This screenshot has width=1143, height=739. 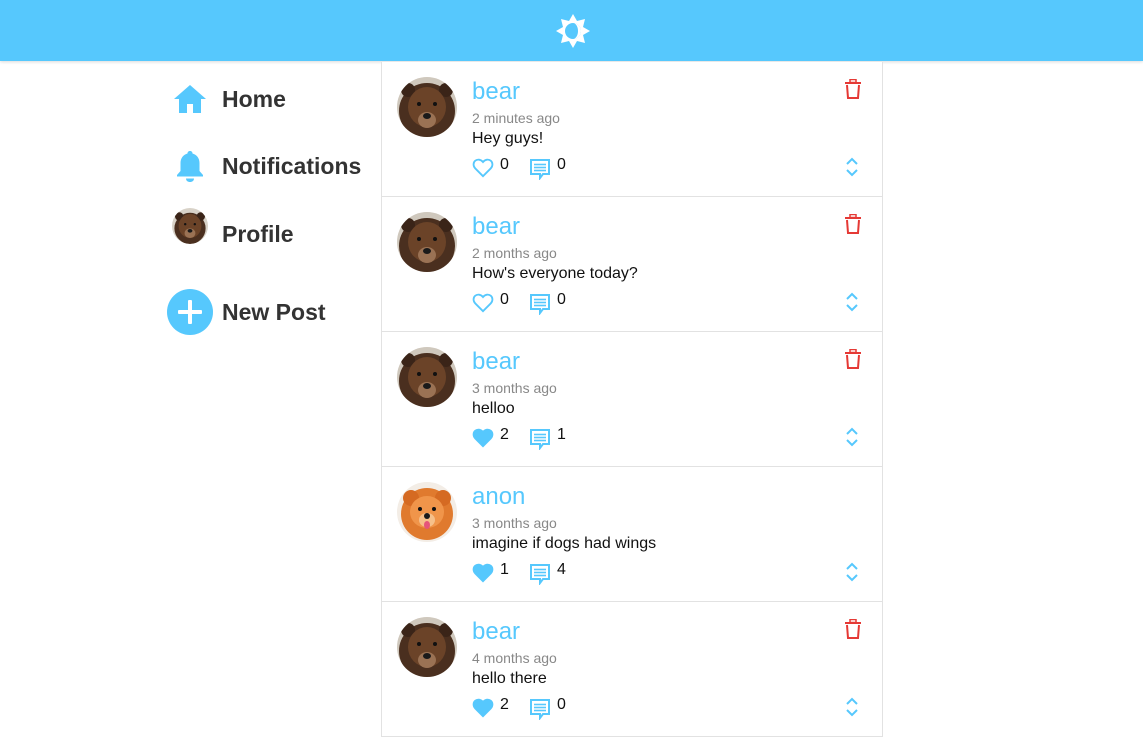 What do you see at coordinates (632, 129) in the screenshot?
I see `post-card: bear 2 minutes ago Hey guys! 0 0` at bounding box center [632, 129].